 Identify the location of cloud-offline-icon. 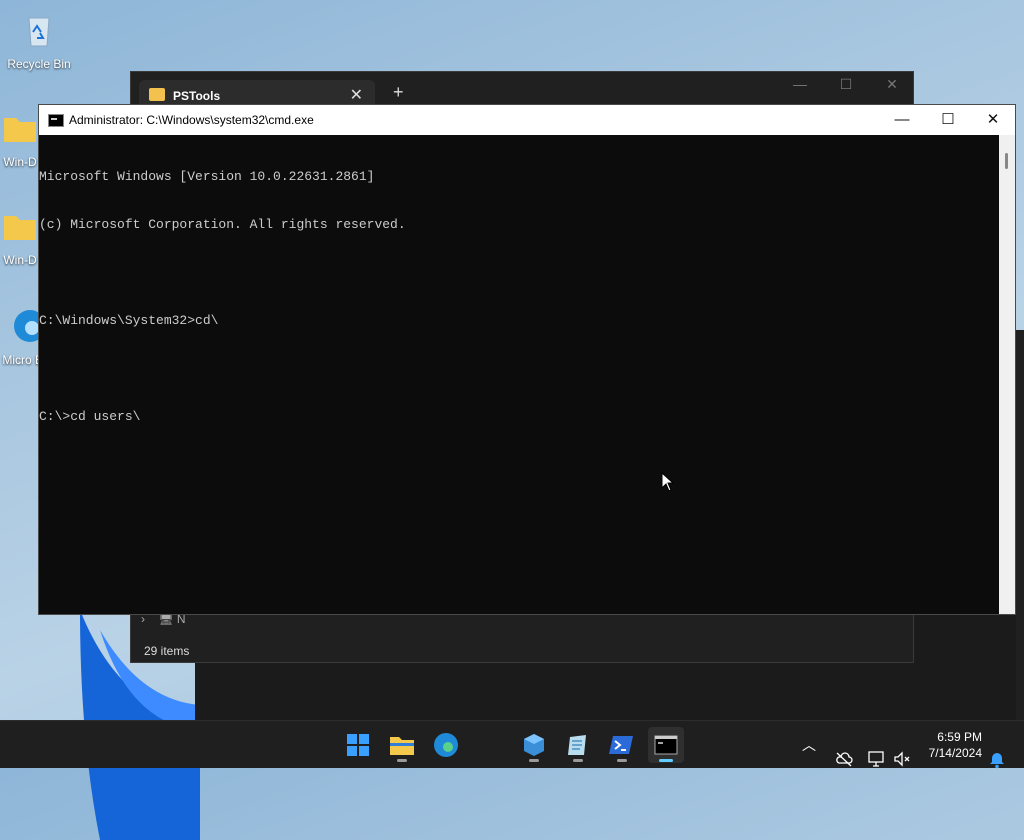
(844, 759).